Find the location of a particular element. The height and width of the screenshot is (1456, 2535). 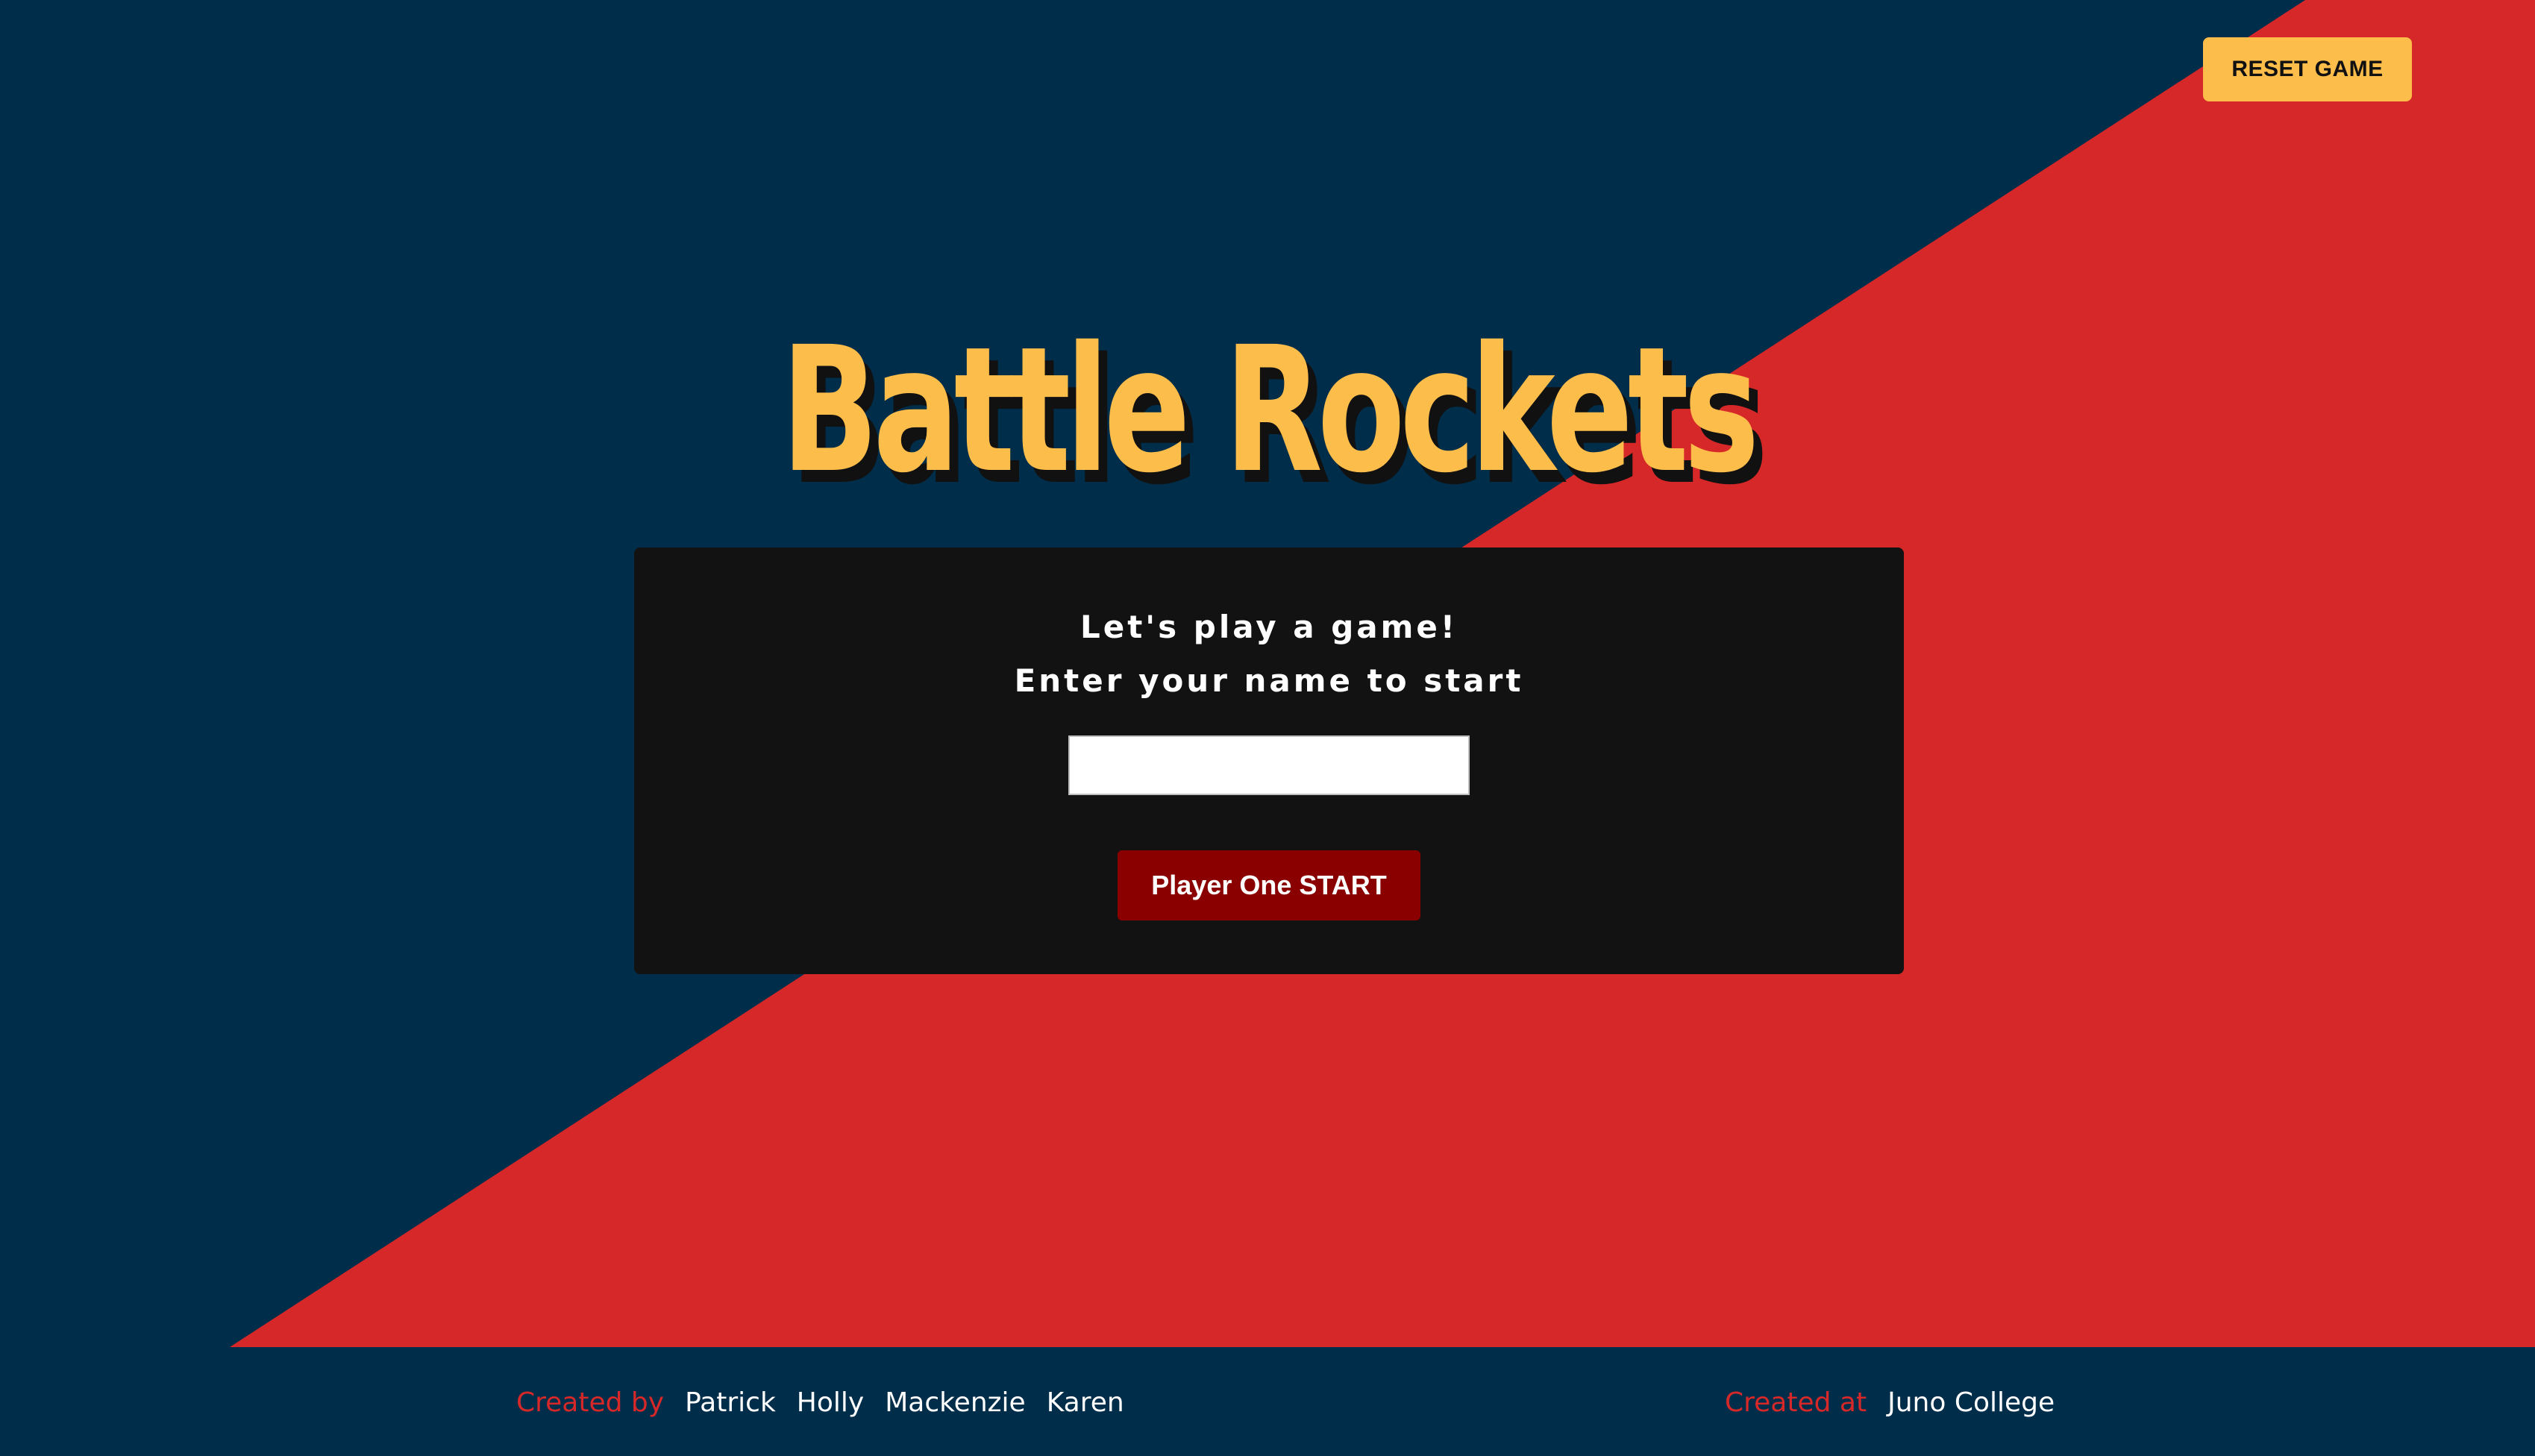

credits-group: Created by Patrick Holly Mackenzie Karen is located at coordinates (830, 1402).